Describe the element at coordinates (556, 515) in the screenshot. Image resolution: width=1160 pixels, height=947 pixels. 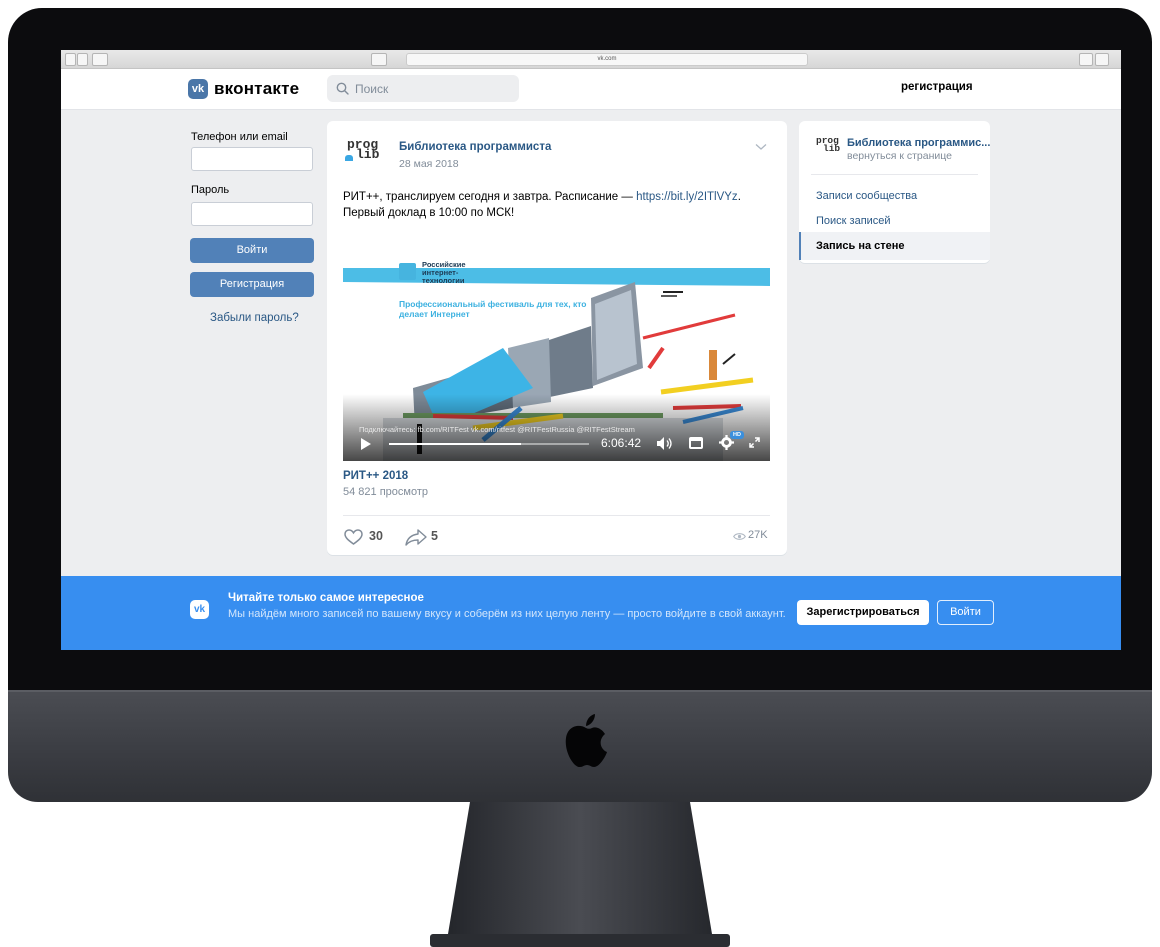
I see `post-divider` at that location.